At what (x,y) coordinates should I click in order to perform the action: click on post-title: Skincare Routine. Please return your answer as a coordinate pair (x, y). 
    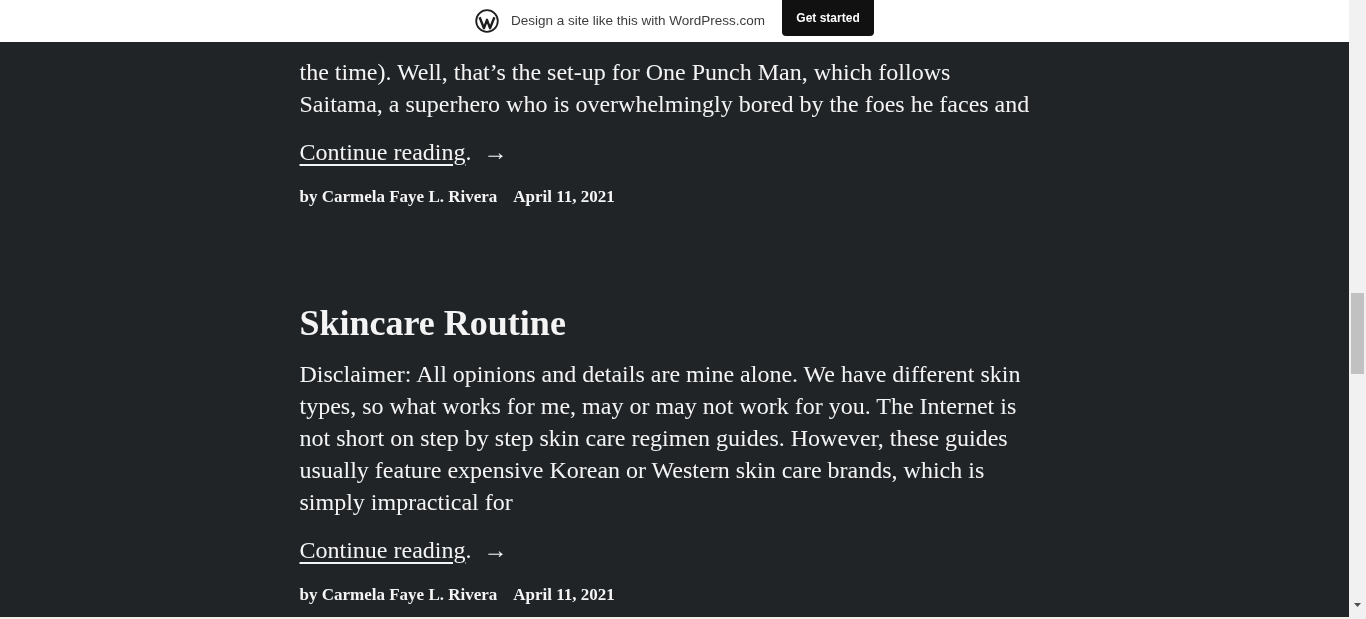
    Looking at the image, I should click on (674, 323).